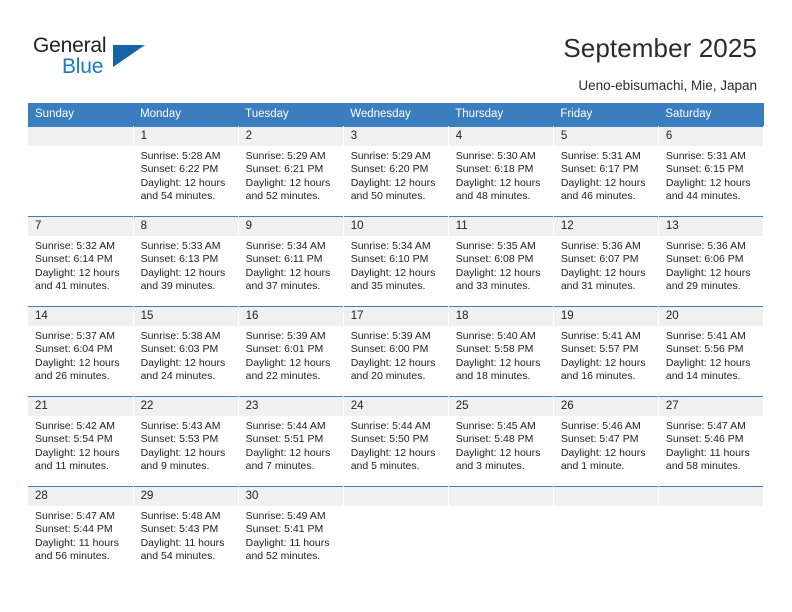 This screenshot has height=612, width=792. Describe the element at coordinates (395, 136) in the screenshot. I see `day-number: 3` at that location.